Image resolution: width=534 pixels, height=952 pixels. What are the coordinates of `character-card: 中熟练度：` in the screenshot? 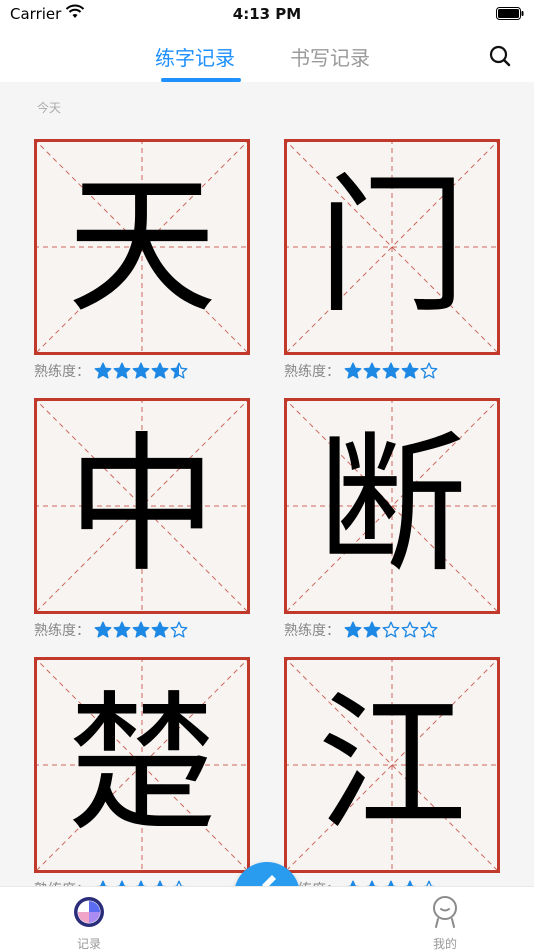 It's located at (142, 523).